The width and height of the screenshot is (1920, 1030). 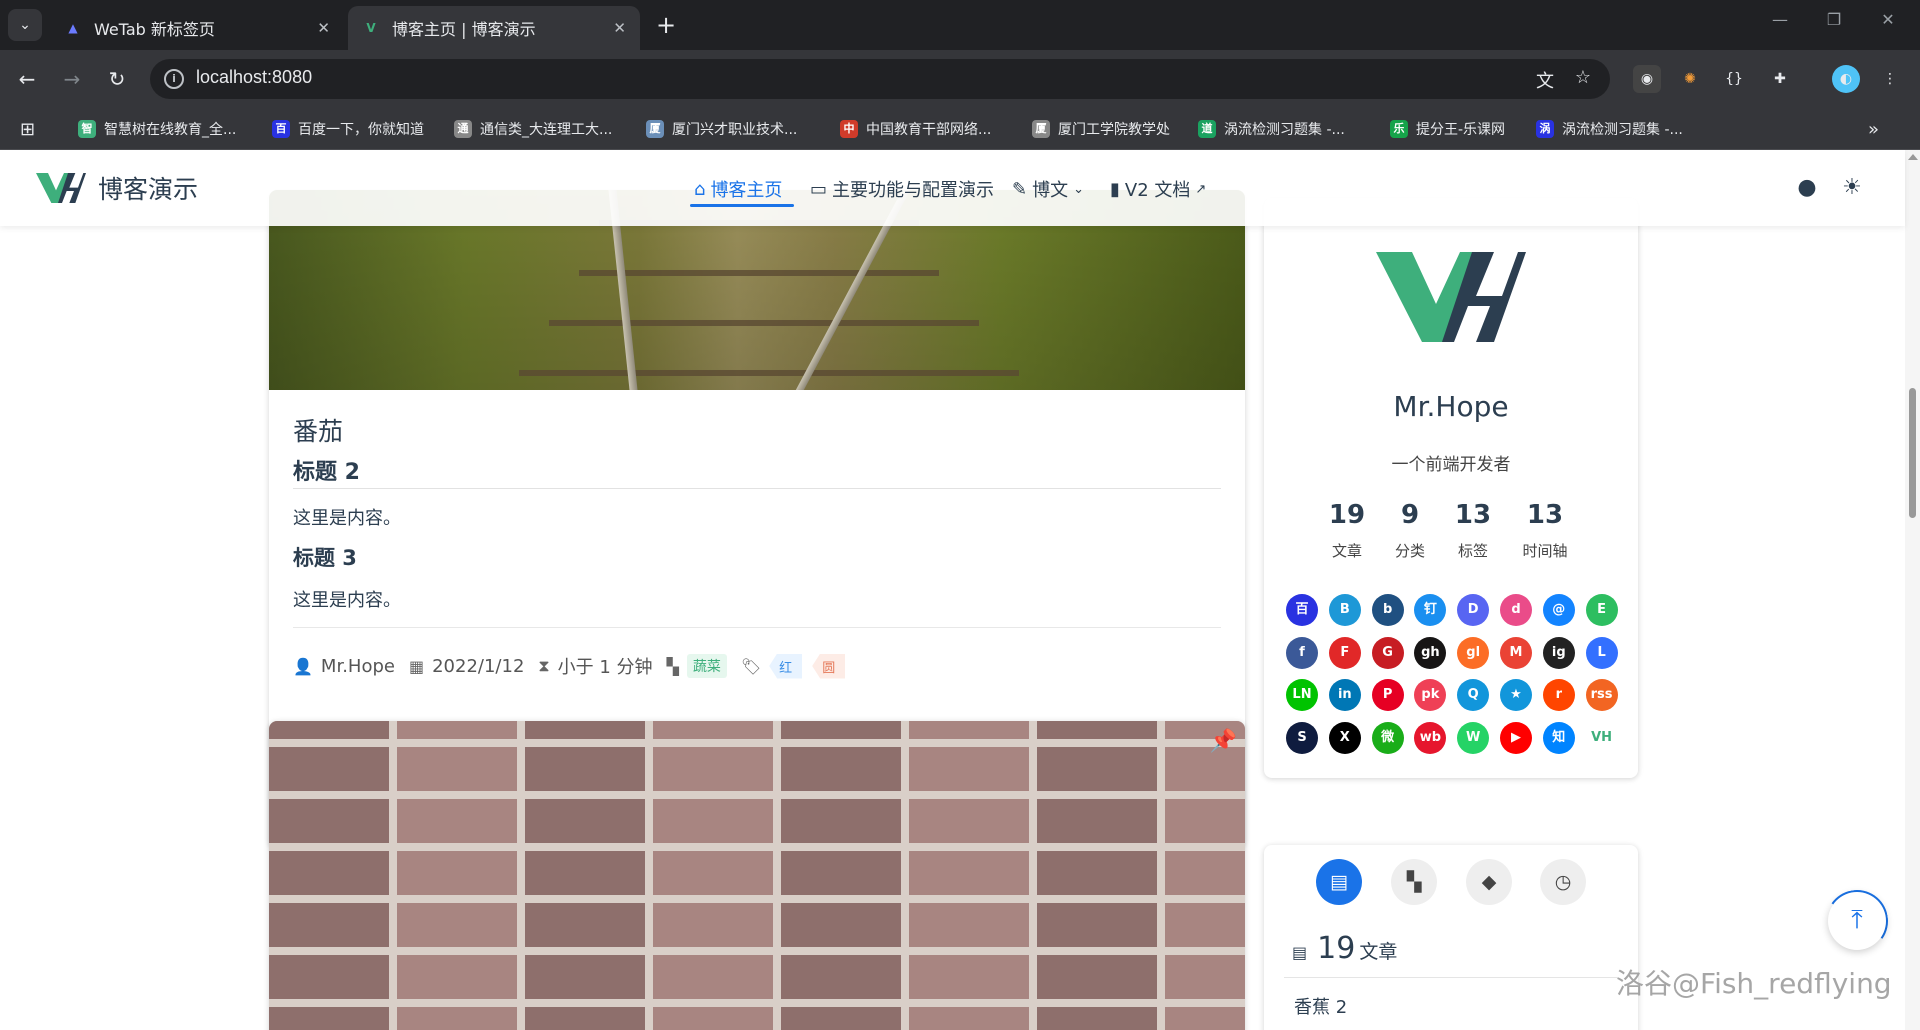 What do you see at coordinates (1780, 79) in the screenshot?
I see `extensions-puzzle-icon: ✚` at bounding box center [1780, 79].